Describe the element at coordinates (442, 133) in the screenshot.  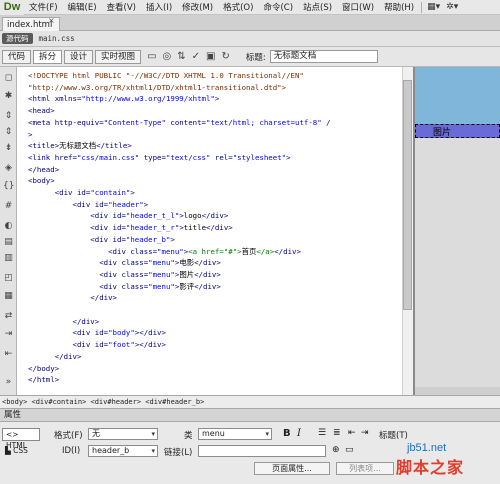
I see `design-menu-text: 图片` at that location.